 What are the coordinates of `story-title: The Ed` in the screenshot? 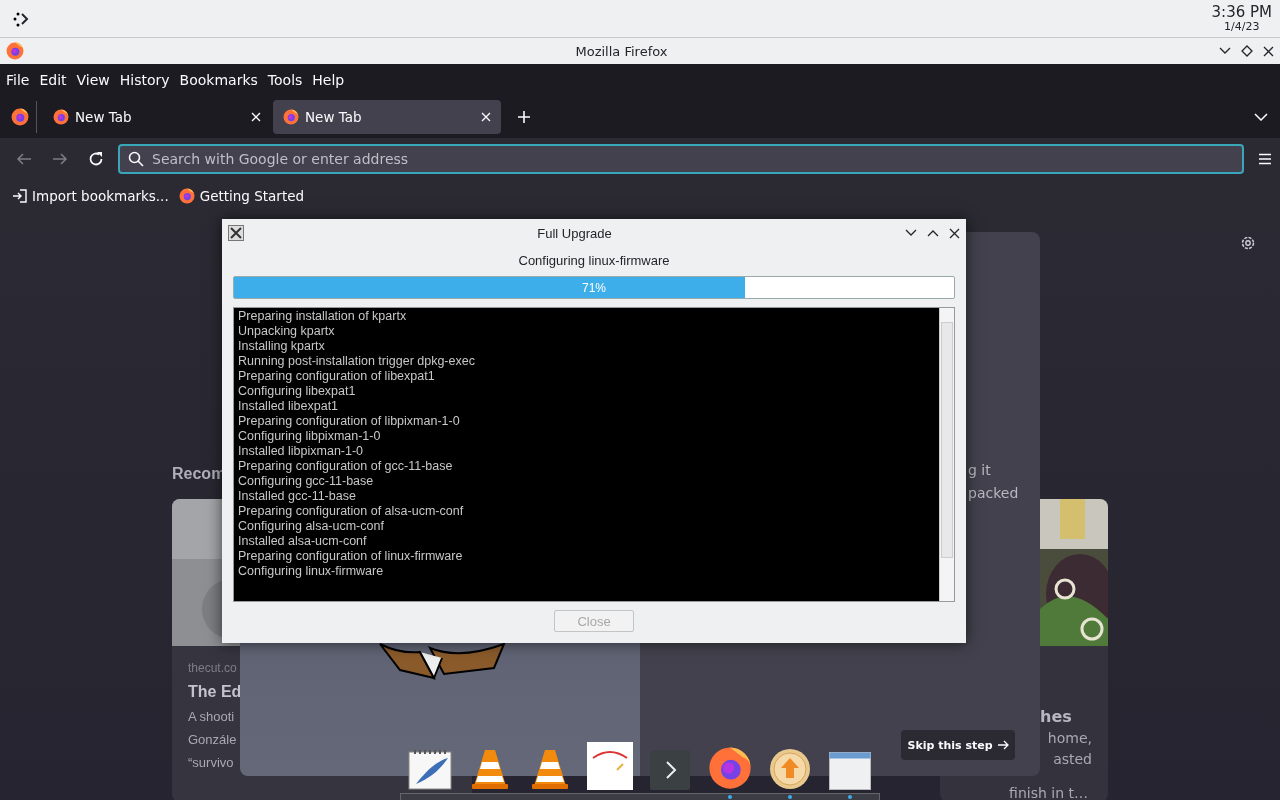 It's located at (215, 692).